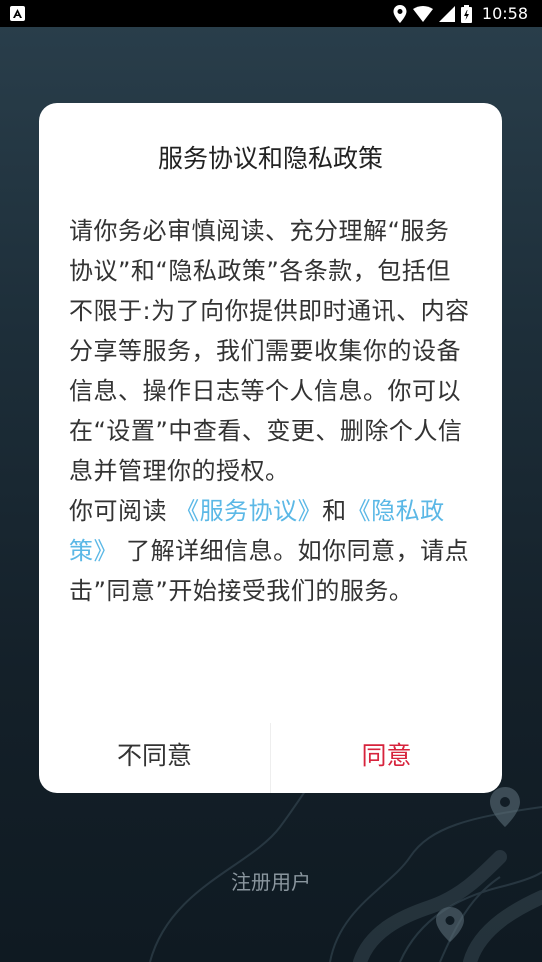  What do you see at coordinates (271, 13) in the screenshot?
I see `status-bar: 10:58` at bounding box center [271, 13].